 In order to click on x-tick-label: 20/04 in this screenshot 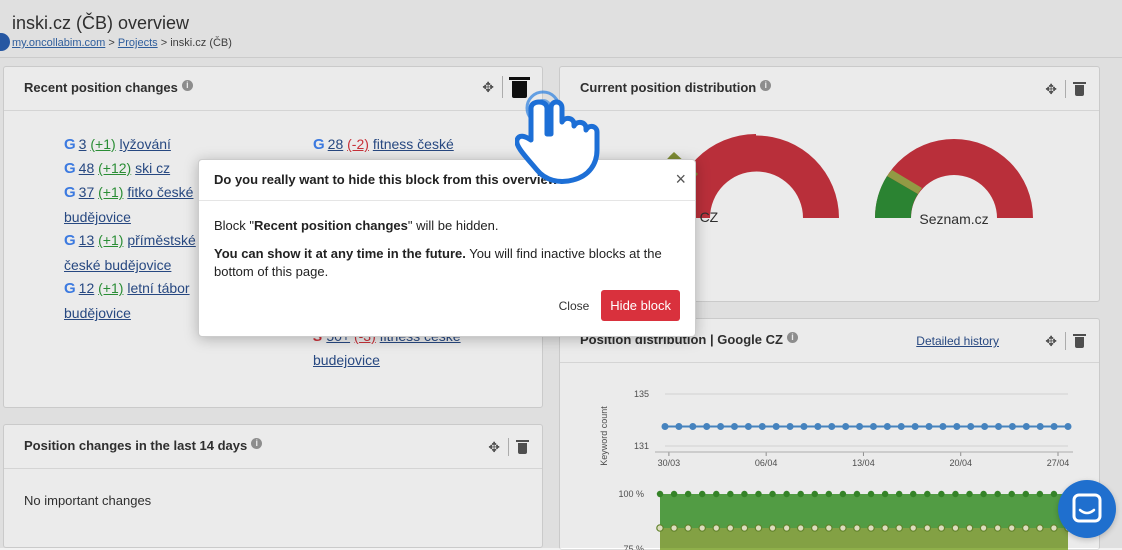, I will do `click(960, 463)`.